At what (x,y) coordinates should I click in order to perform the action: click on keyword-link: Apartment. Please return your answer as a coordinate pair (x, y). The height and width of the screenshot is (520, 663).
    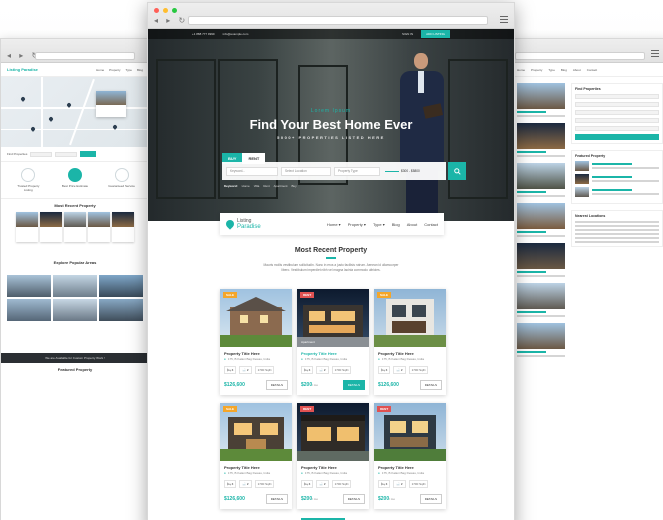
    Looking at the image, I should click on (281, 186).